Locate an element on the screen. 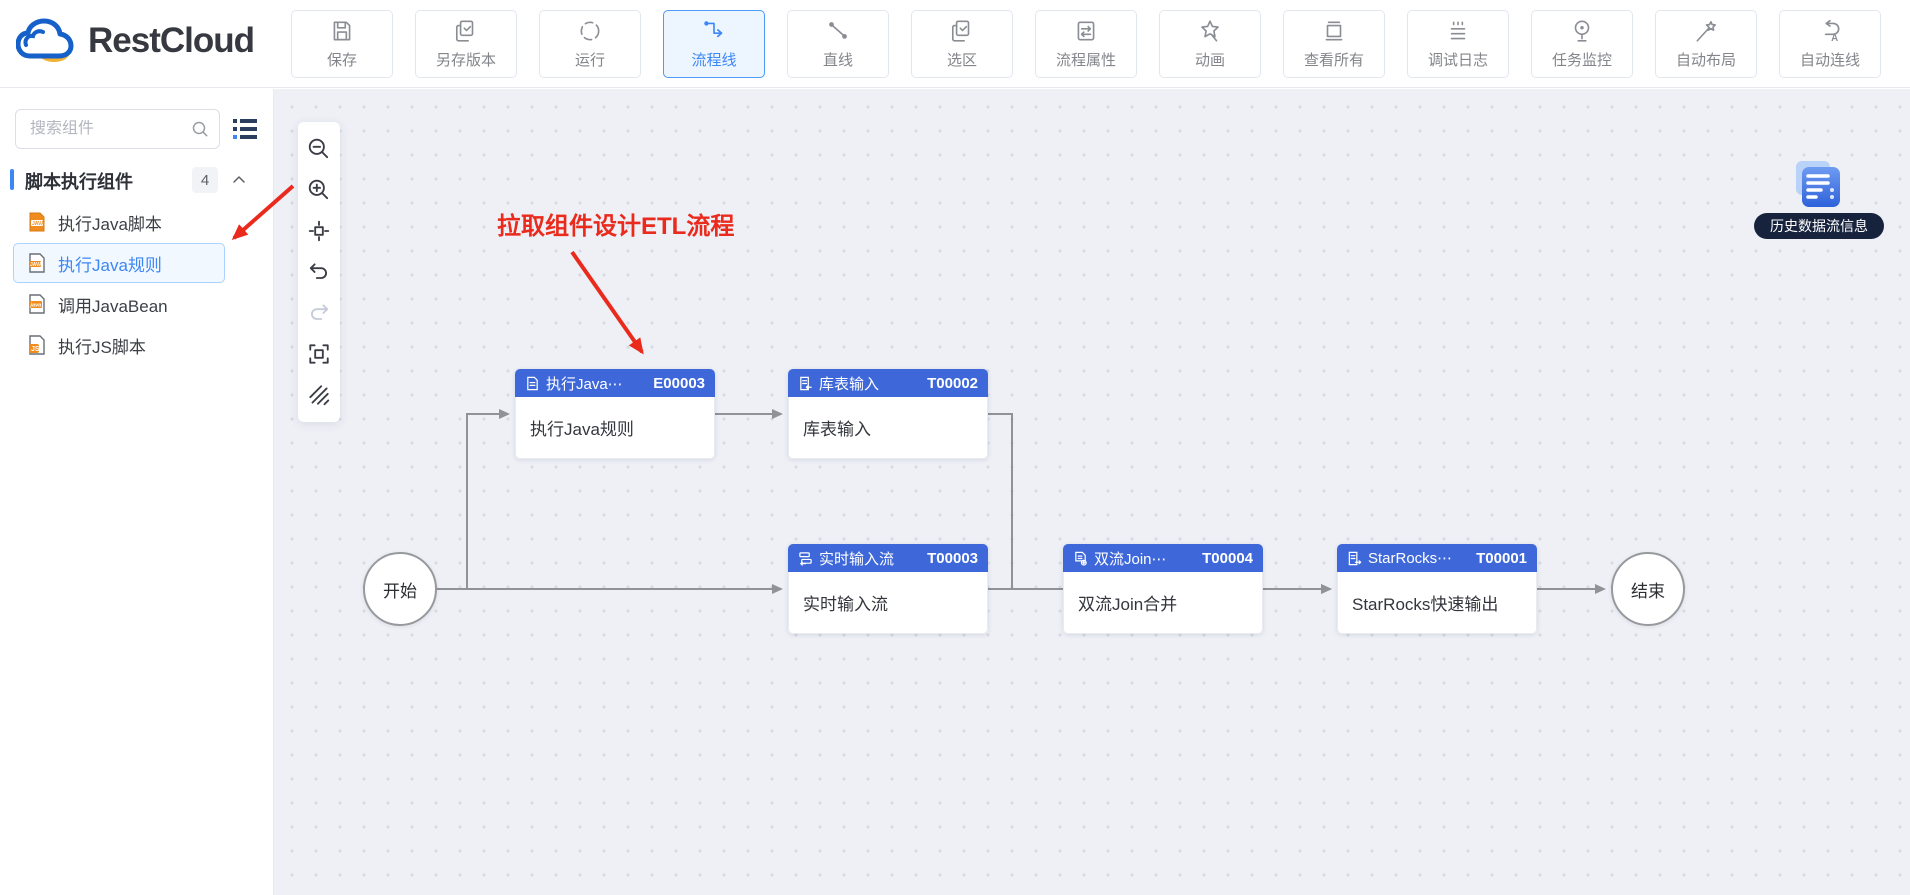 This screenshot has height=895, width=1910. flow-node-java-rule: 执行Java⋯ E00003 执行Java规则 is located at coordinates (615, 414).